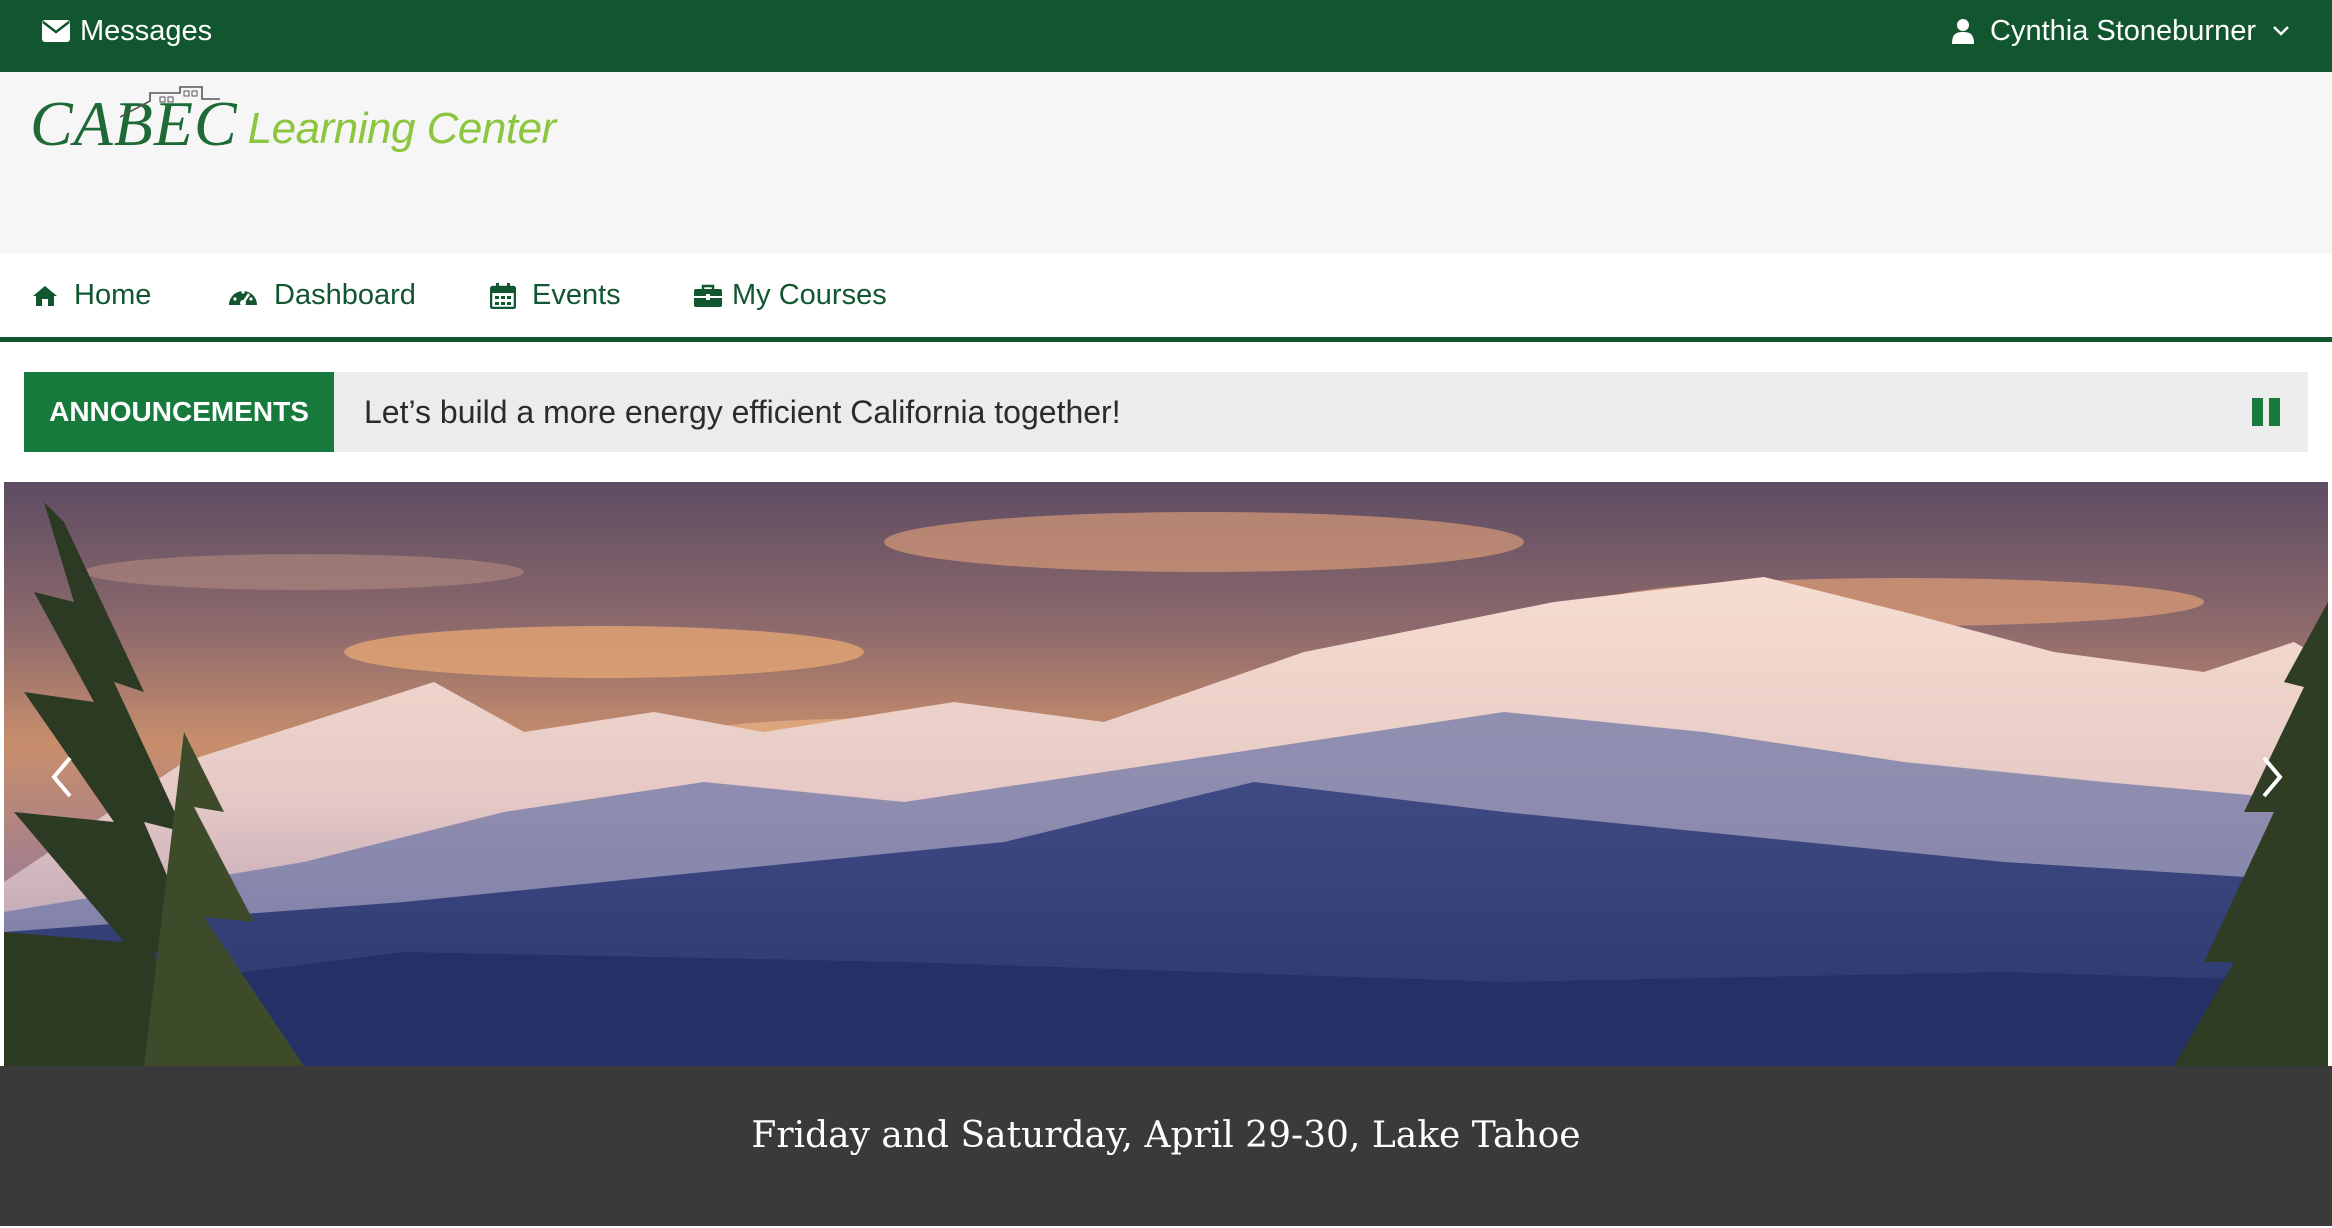 Image resolution: width=2332 pixels, height=1228 pixels. What do you see at coordinates (1166, 298) in the screenshot?
I see `main-nav: Home Dashboard Events My Courses` at bounding box center [1166, 298].